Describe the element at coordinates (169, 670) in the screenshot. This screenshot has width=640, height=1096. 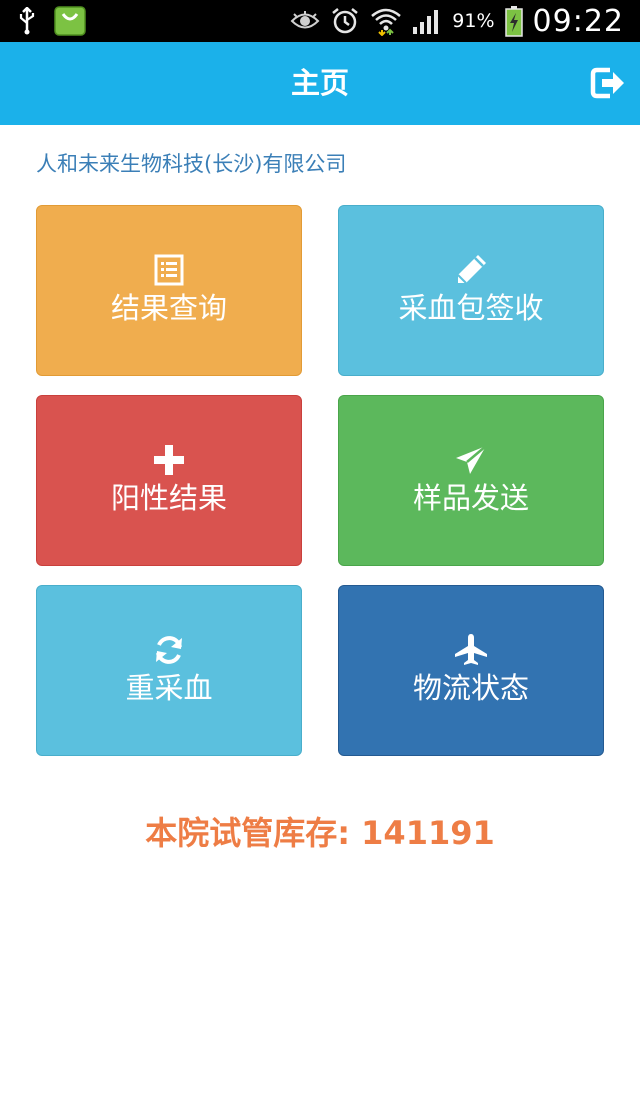
I see `resample-blood-tile: 重采血` at that location.